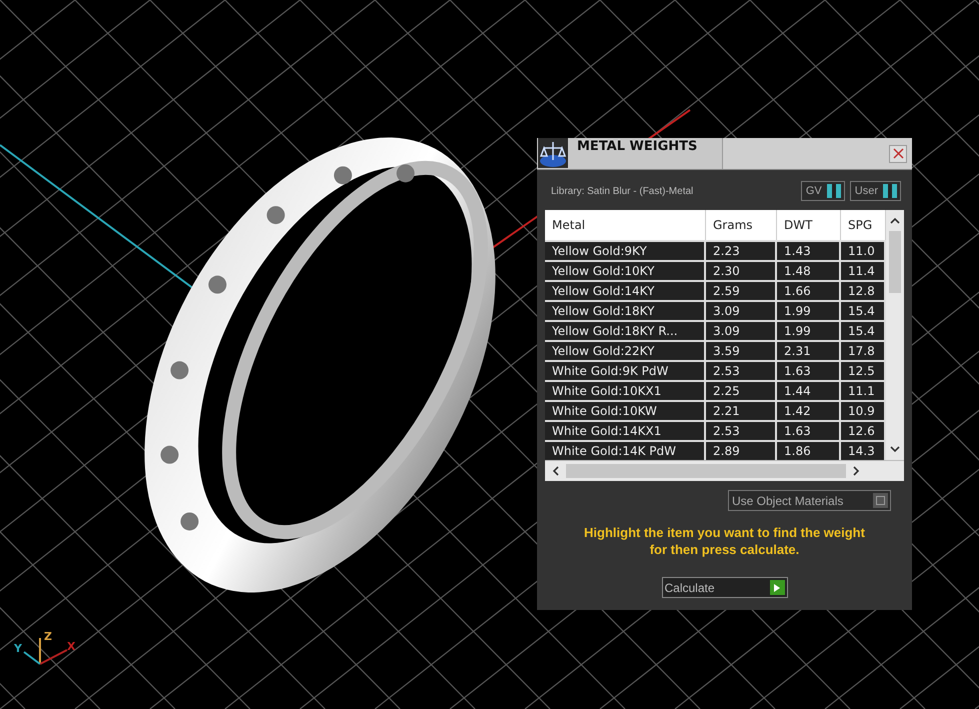 The height and width of the screenshot is (709, 979). Describe the element at coordinates (777, 587) in the screenshot. I see `play-icon` at that location.